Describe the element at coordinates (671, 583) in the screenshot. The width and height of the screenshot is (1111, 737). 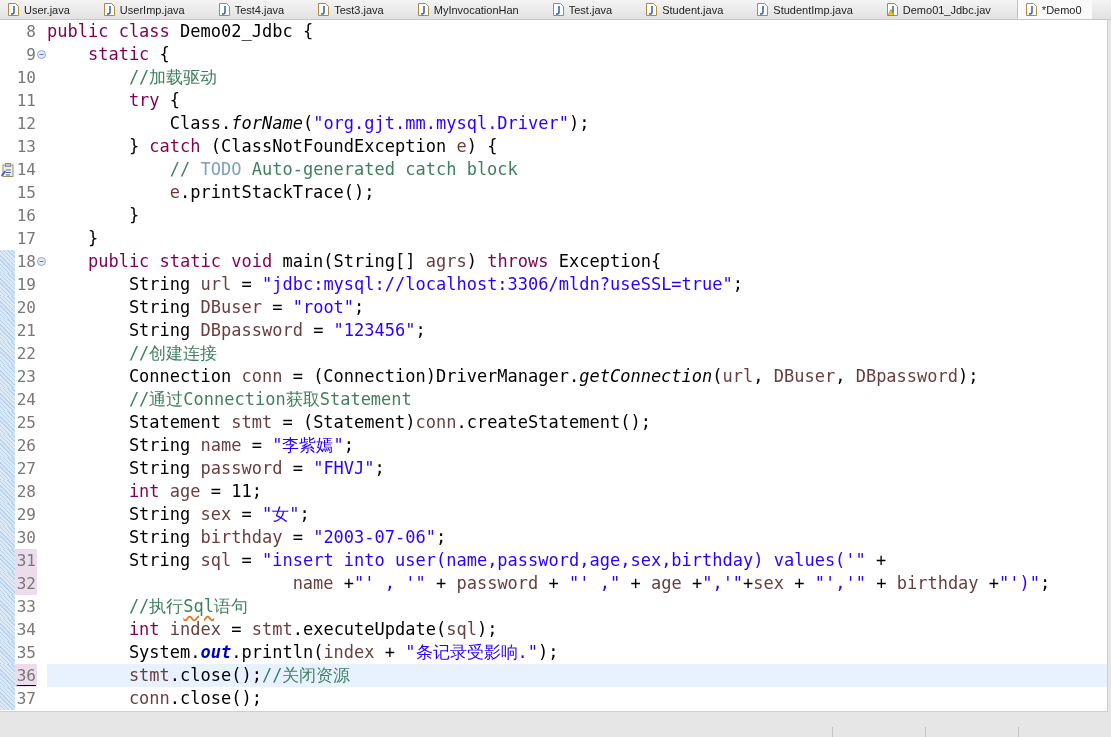
I see `code-line: name +"' , '" + password + "' ," + age +",'"+sex + "','" + birthday +"')";` at that location.